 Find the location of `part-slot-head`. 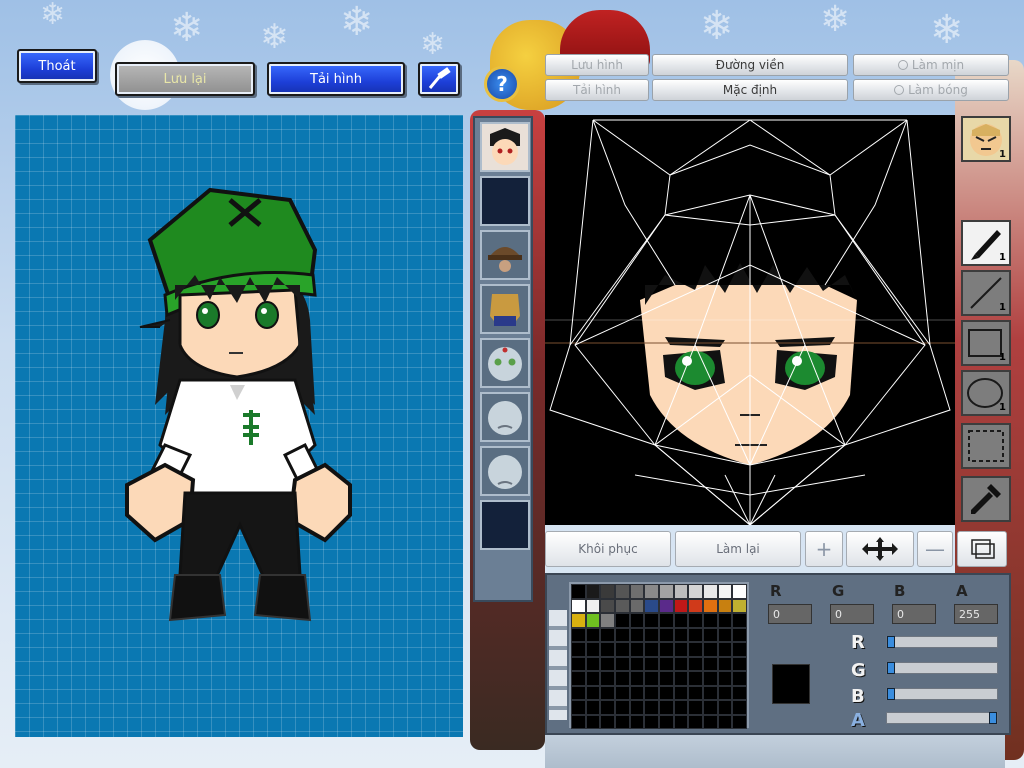

part-slot-head is located at coordinates (505, 147).